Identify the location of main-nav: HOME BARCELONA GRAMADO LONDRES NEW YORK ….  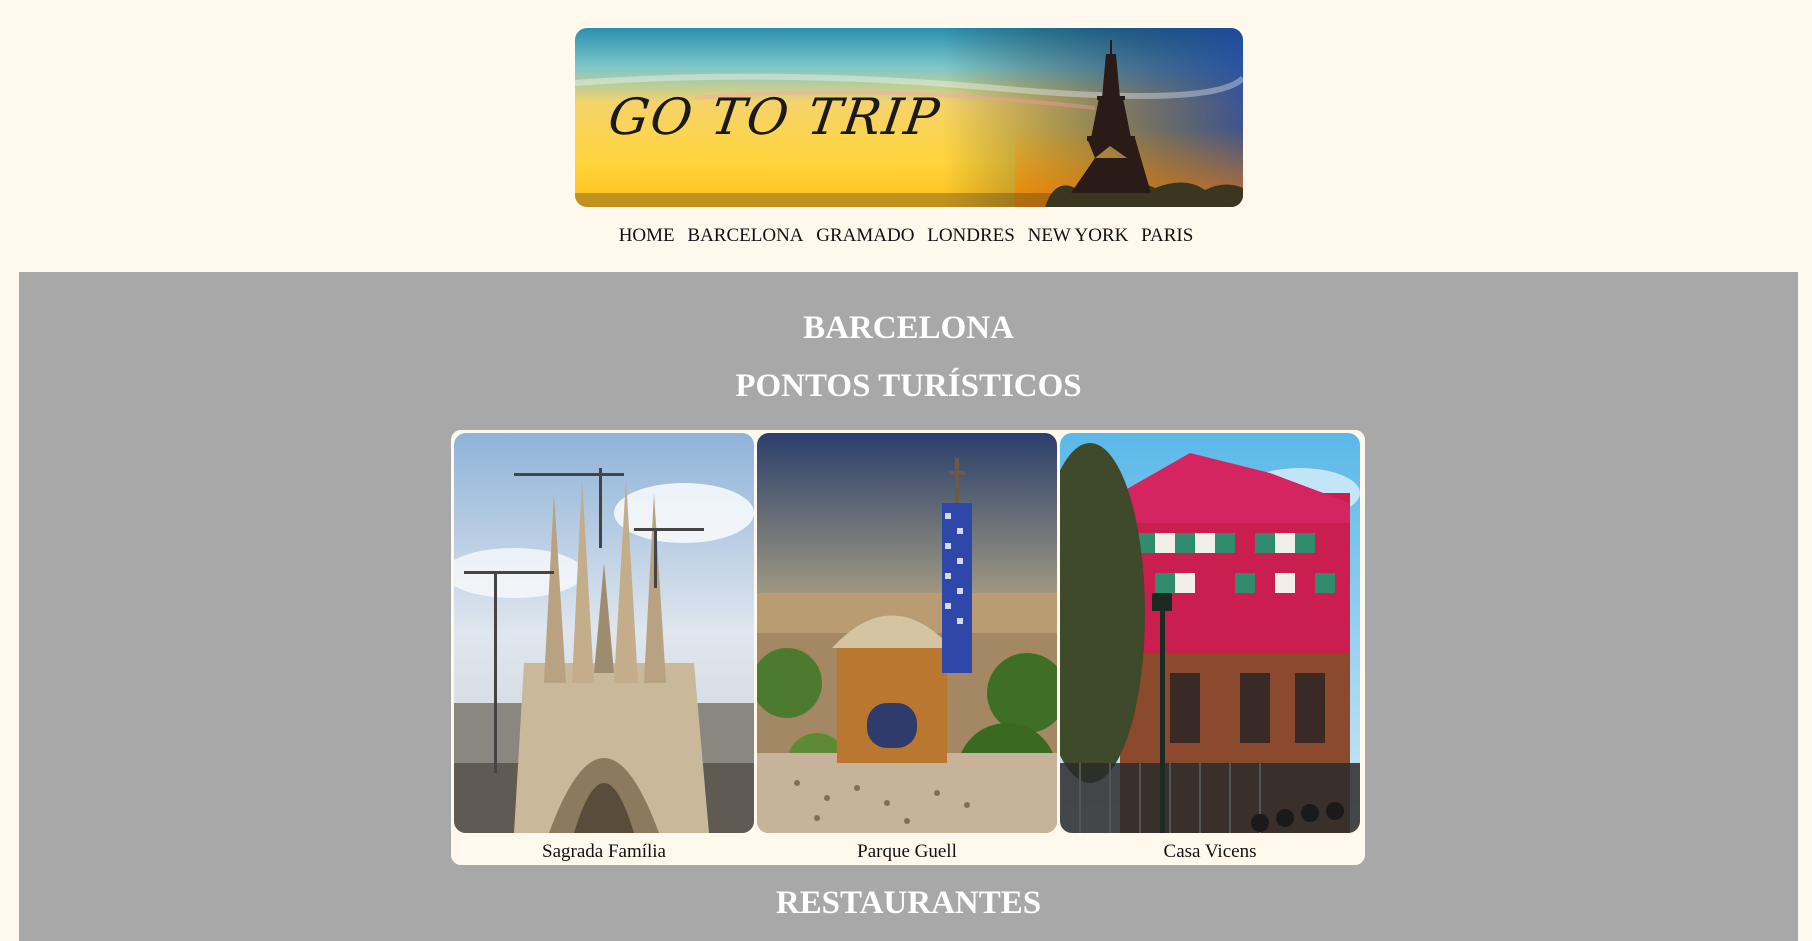
(906, 236).